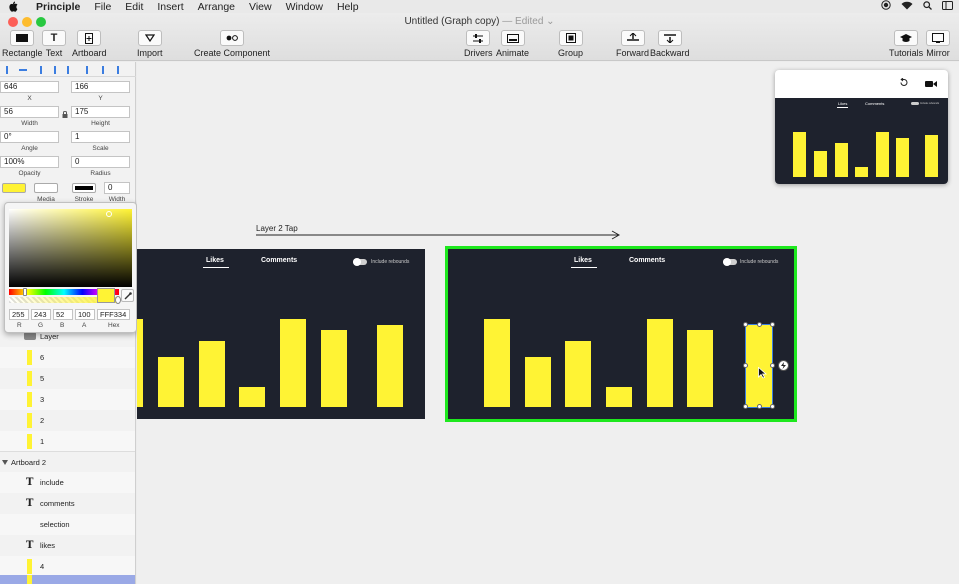 This screenshot has height=584, width=959. What do you see at coordinates (113, 314) in the screenshot?
I see `hex-field: FFF334` at bounding box center [113, 314].